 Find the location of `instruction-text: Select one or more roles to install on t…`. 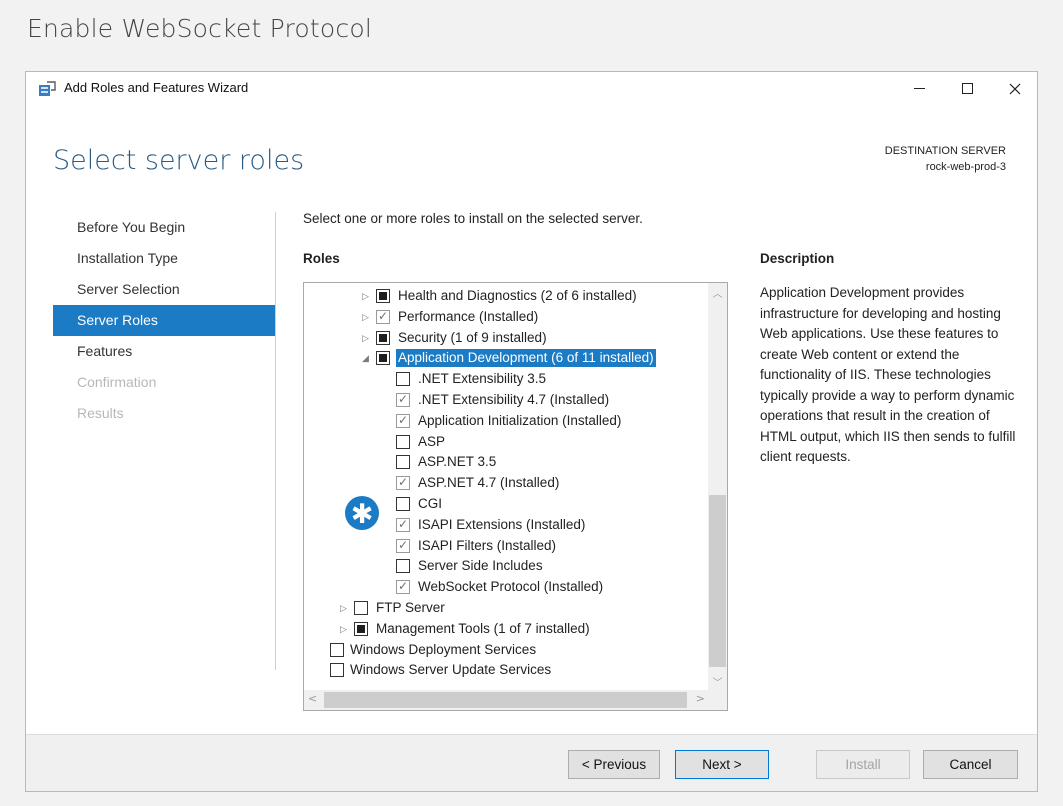

instruction-text: Select one or more roles to install on t… is located at coordinates (473, 218).